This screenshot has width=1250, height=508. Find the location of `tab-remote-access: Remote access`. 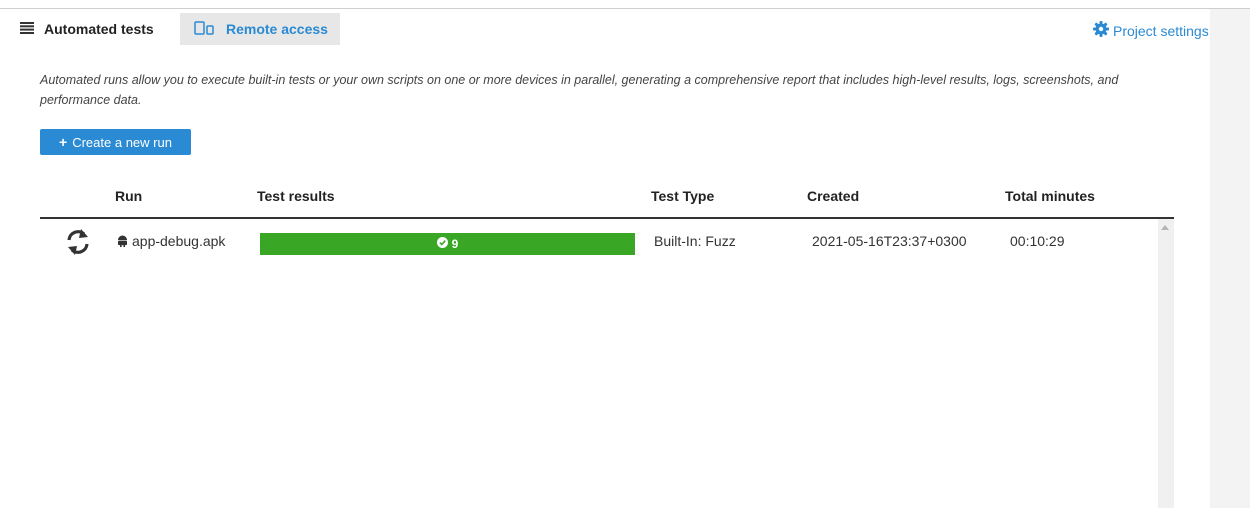

tab-remote-access: Remote access is located at coordinates (260, 29).